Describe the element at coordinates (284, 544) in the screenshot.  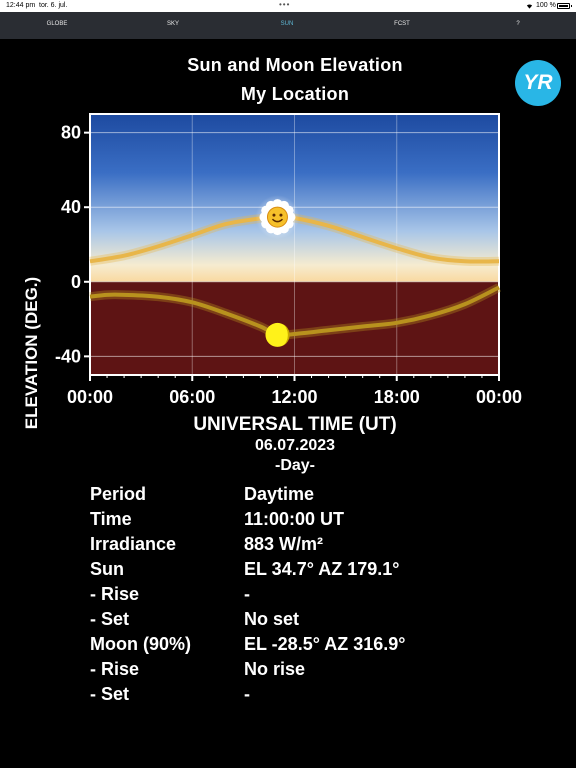
I see `row-value: 883 W/m²` at that location.